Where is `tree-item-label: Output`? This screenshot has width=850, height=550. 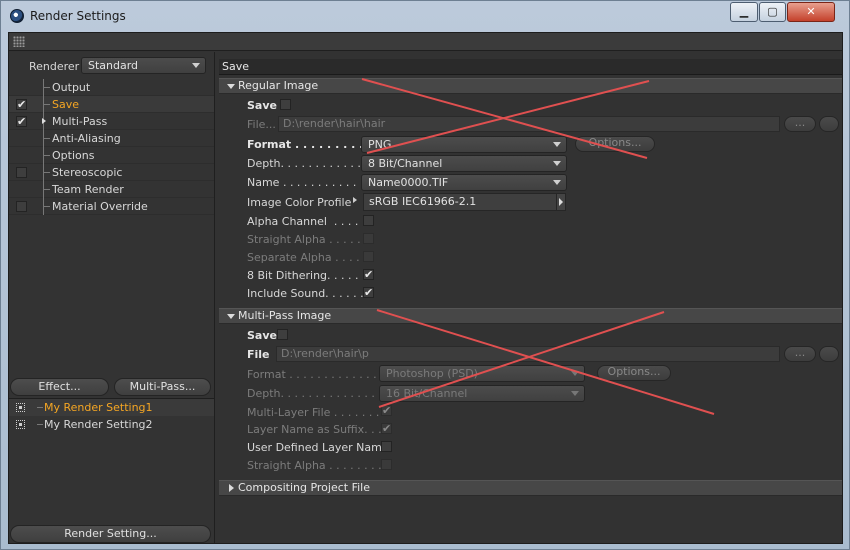 tree-item-label: Output is located at coordinates (71, 87).